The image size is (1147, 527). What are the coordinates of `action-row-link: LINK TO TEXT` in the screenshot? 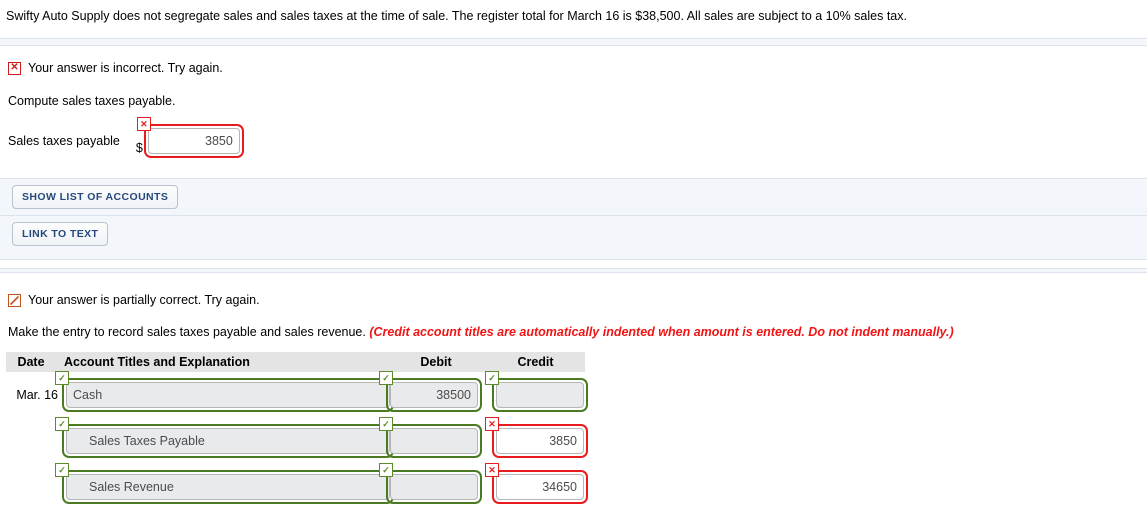 It's located at (573, 233).